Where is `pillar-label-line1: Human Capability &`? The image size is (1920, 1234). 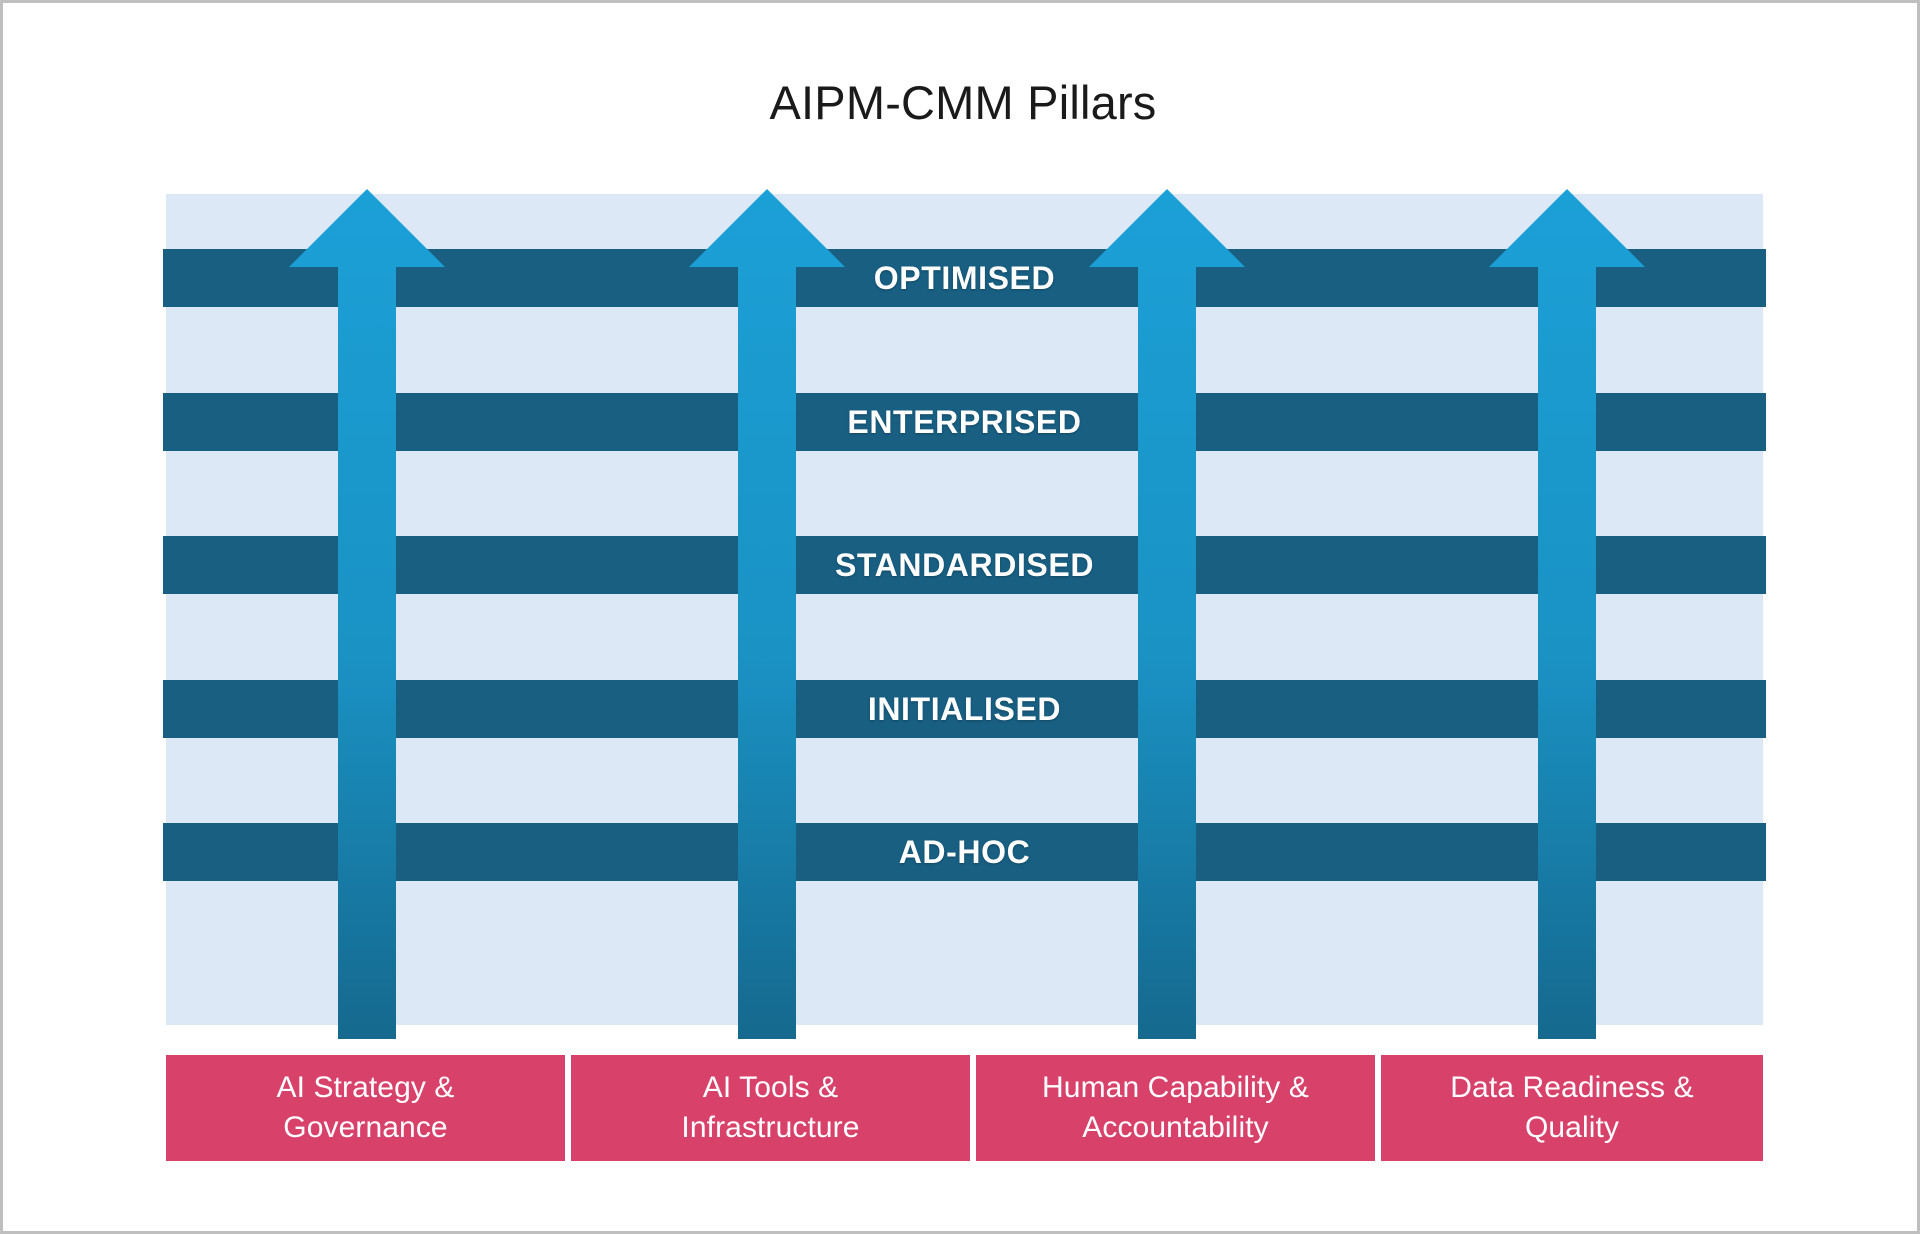 pillar-label-line1: Human Capability & is located at coordinates (1175, 1088).